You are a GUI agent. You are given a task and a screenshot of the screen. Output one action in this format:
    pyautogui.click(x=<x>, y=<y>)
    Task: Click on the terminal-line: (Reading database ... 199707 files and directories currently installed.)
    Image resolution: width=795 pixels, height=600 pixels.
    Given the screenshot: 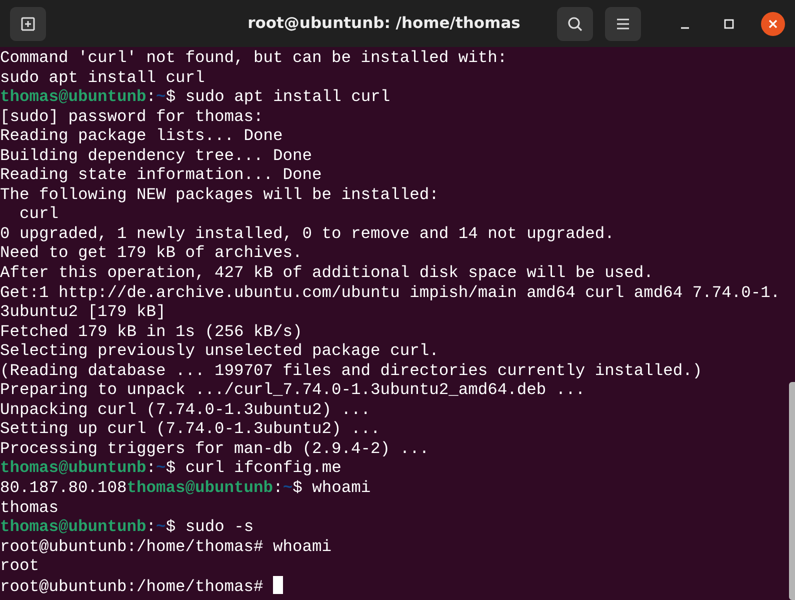 What is the action you would take?
    pyautogui.click(x=351, y=370)
    